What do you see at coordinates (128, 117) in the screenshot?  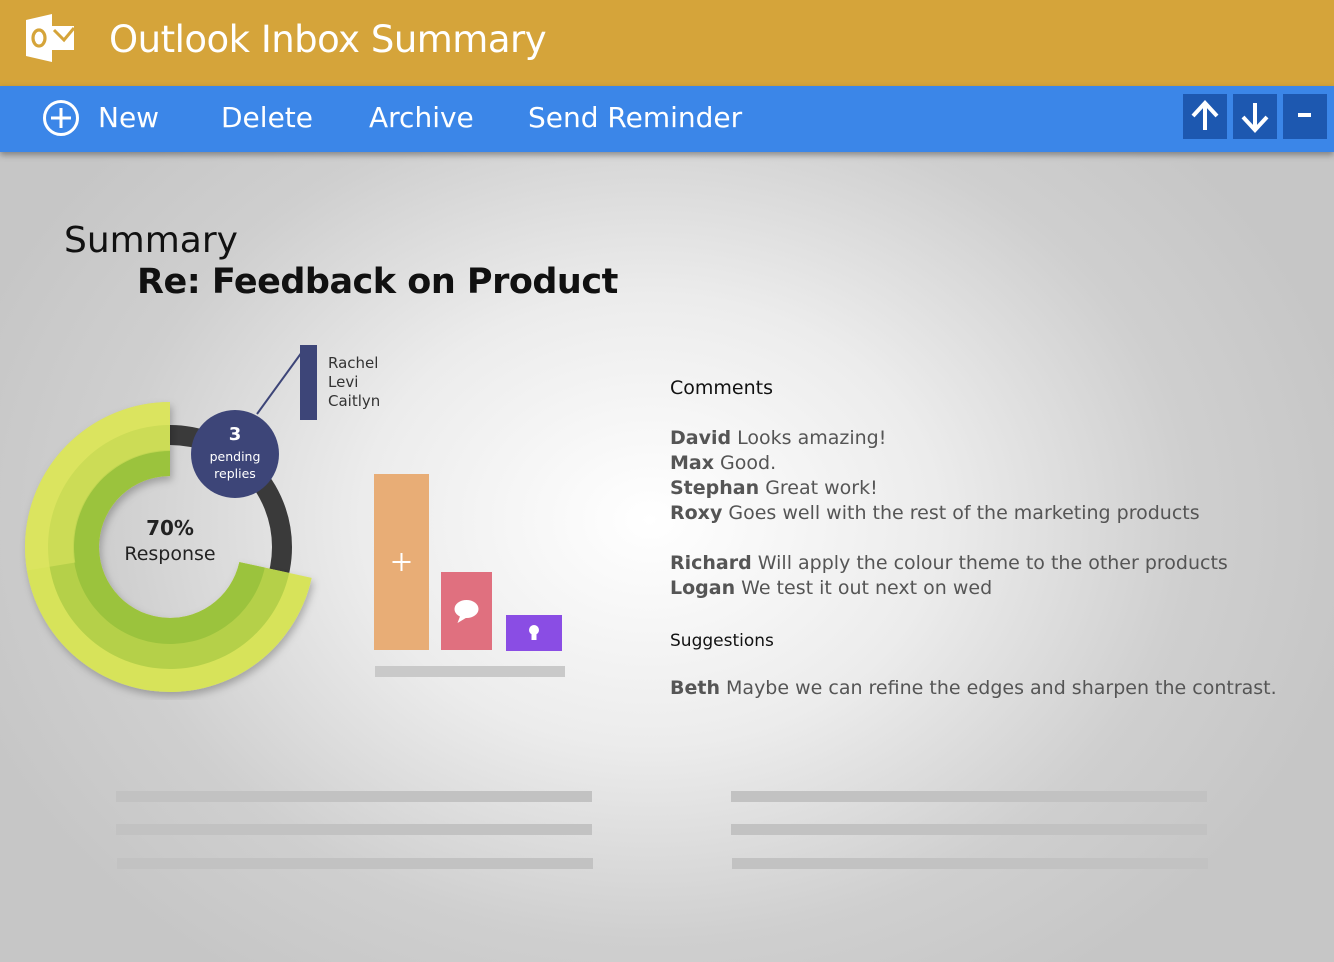 I see `new-button: New` at bounding box center [128, 117].